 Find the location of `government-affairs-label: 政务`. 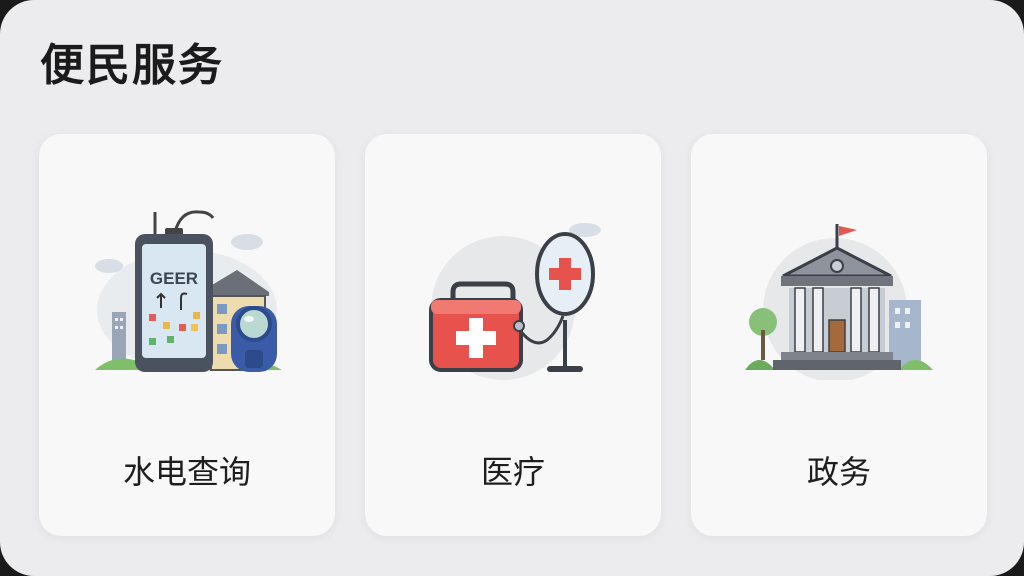

government-affairs-label: 政务 is located at coordinates (838, 472).